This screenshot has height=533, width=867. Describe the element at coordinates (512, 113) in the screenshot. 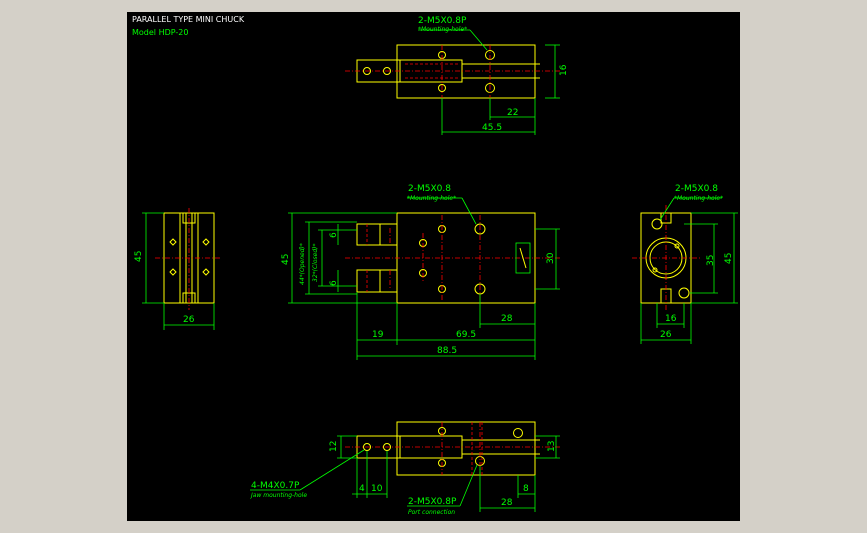

I see `top-dim-22: 22` at that location.